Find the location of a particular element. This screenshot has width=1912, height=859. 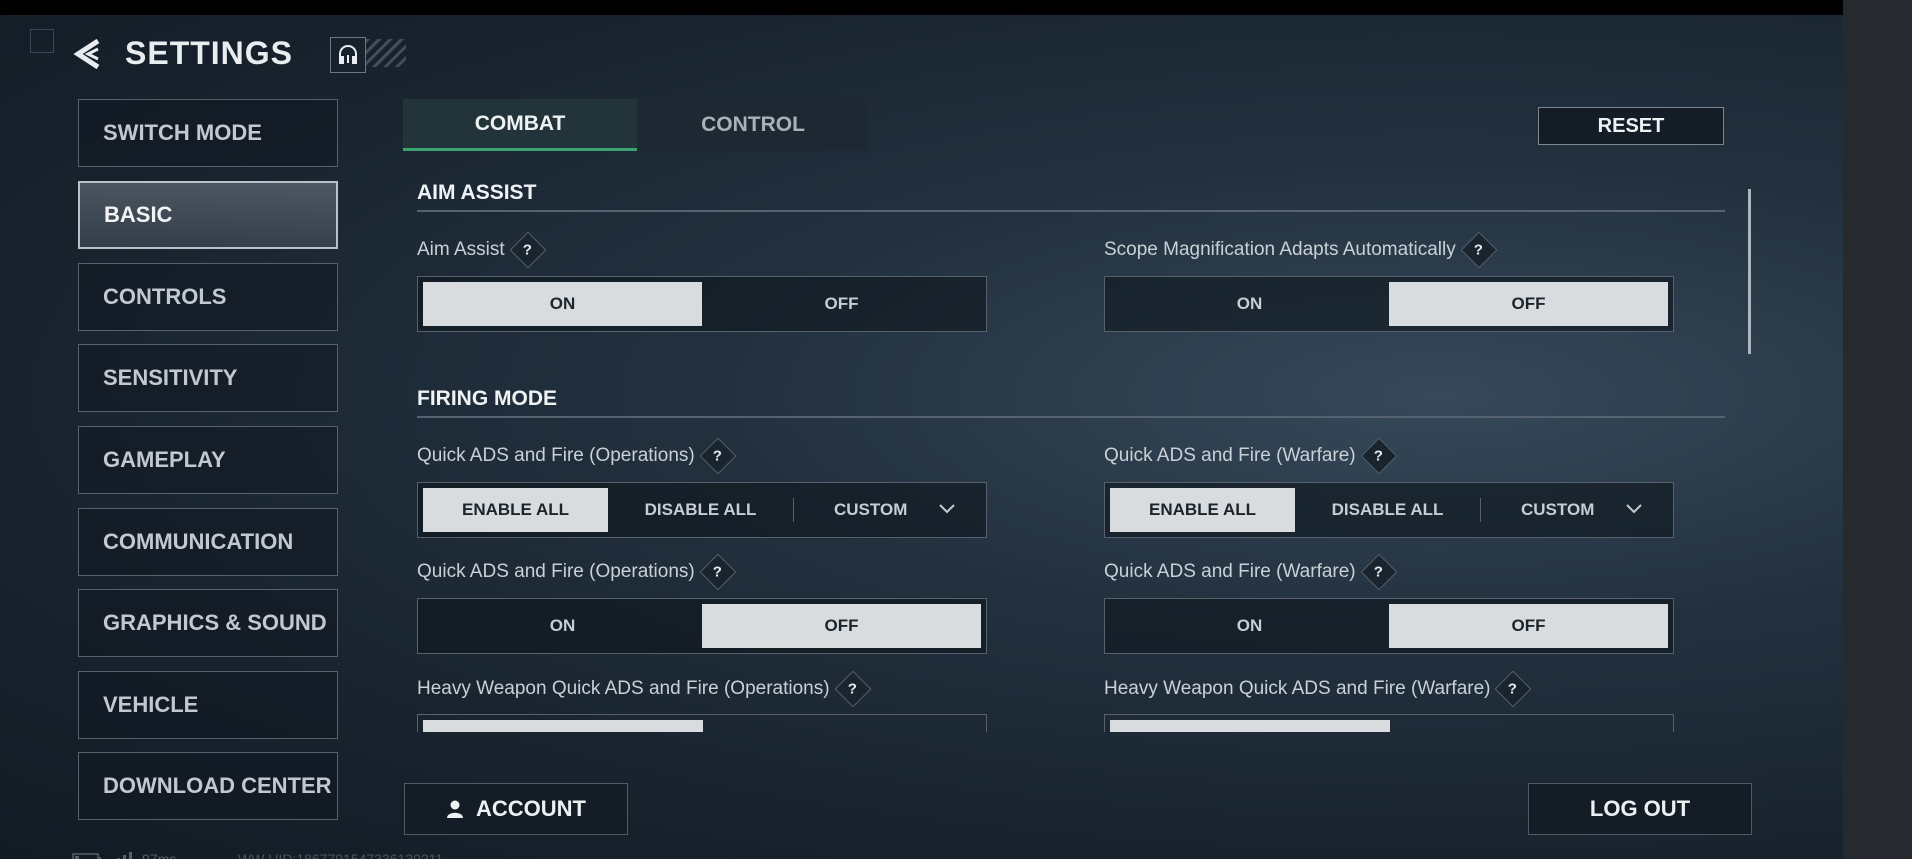

sidebar-item-label: VEHICLE is located at coordinates (151, 704).